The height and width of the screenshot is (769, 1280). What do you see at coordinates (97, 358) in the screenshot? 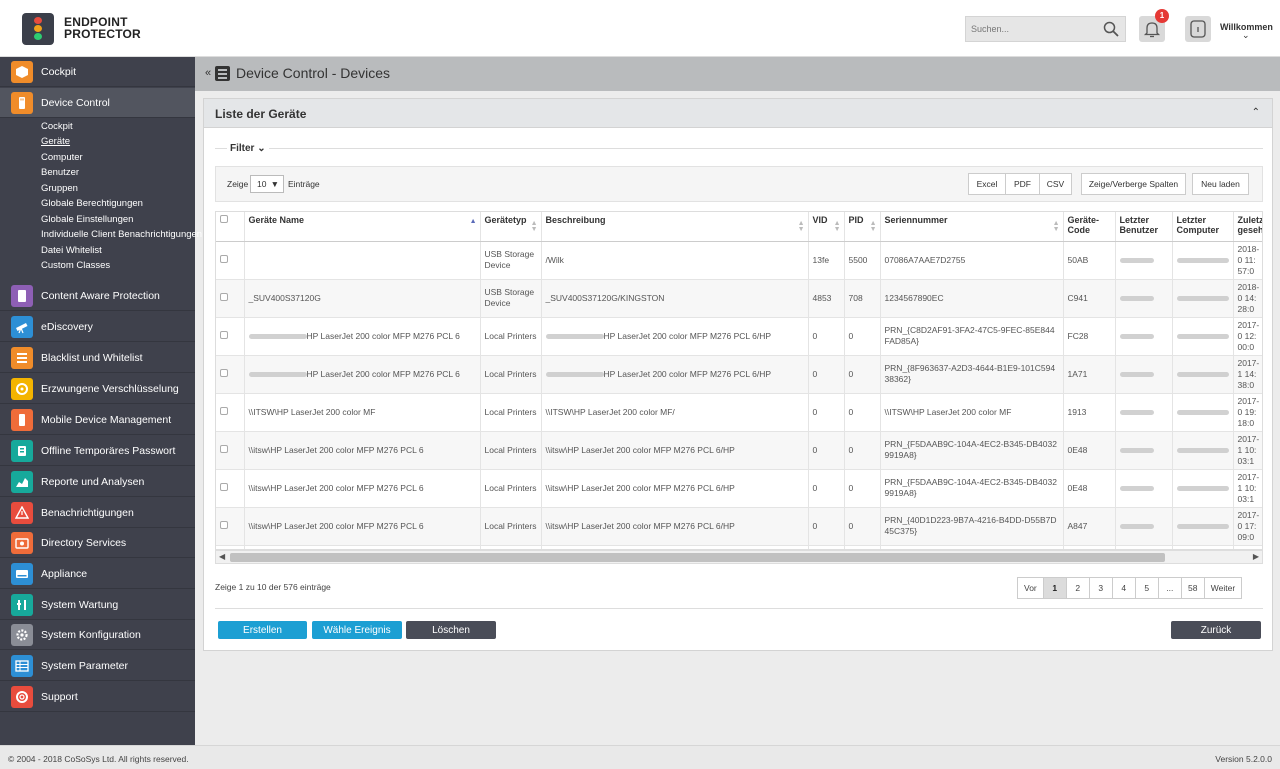
I see `sidebar-item-blacklist: Blacklist und Whitelist` at bounding box center [97, 358].